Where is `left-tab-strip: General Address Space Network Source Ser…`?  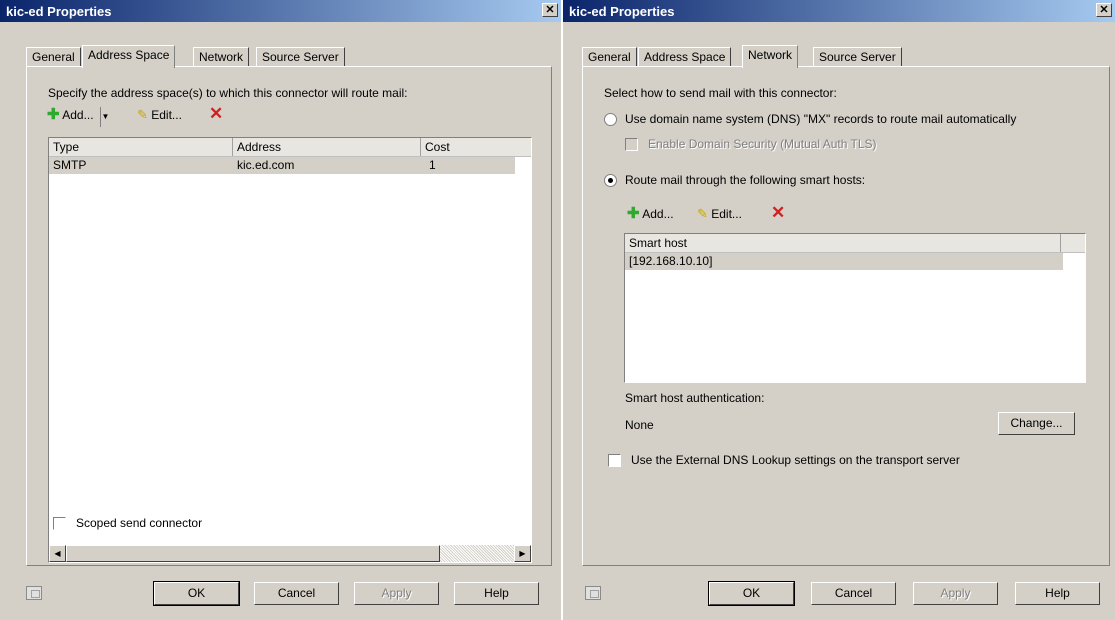 left-tab-strip: General Address Space Network Source Ser… is located at coordinates (196, 56).